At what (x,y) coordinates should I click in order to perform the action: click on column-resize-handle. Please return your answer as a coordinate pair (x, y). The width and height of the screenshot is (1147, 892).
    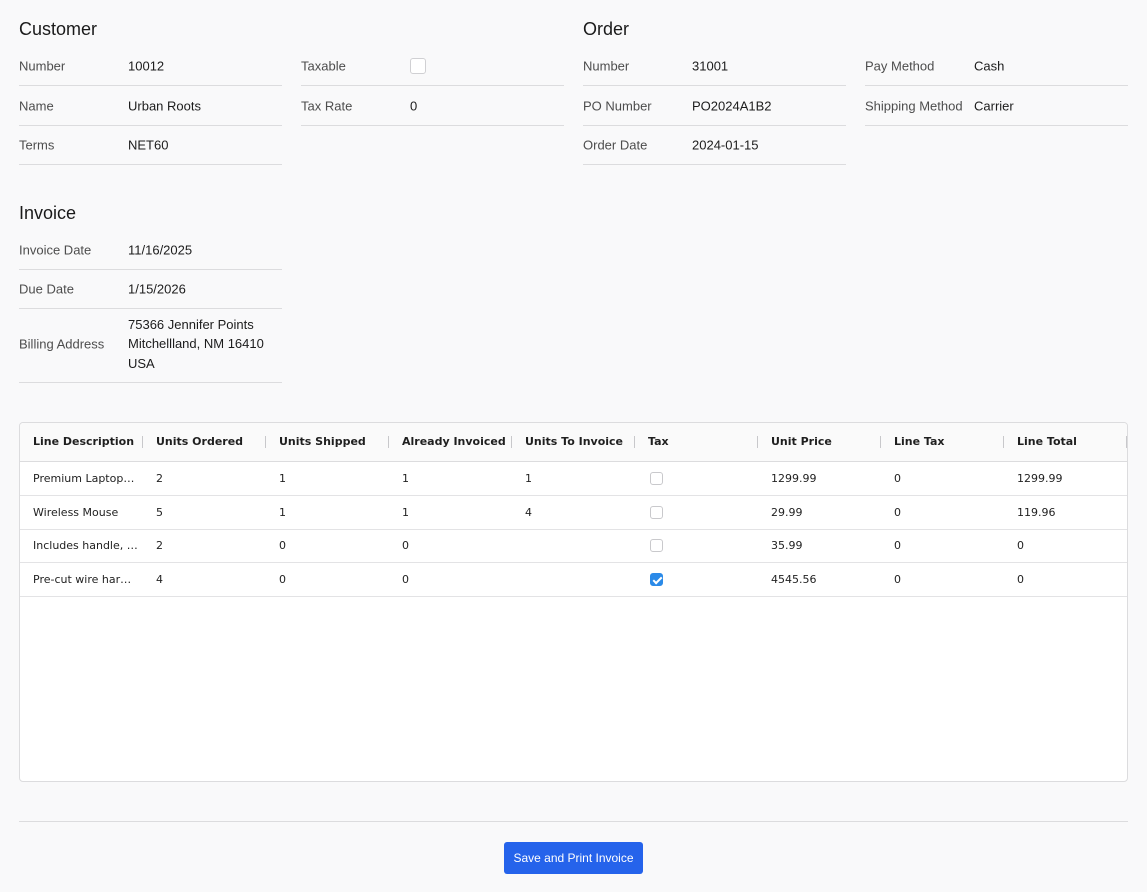
    Looking at the image, I should click on (1126, 442).